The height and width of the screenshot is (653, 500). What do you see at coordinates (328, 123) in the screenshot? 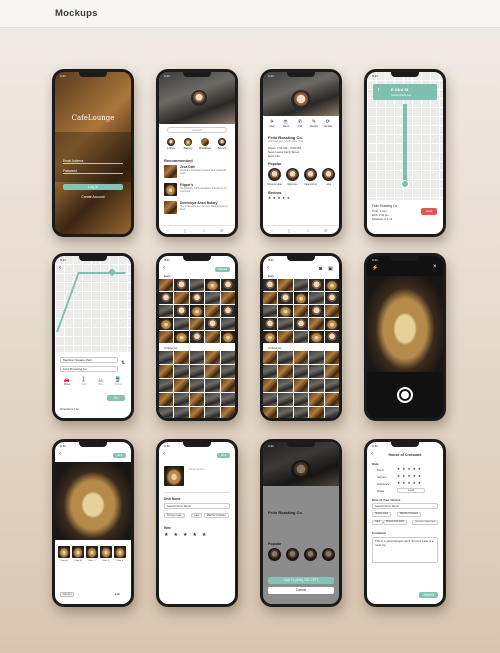
I see `update-action: ⟳ Update` at bounding box center [328, 123].